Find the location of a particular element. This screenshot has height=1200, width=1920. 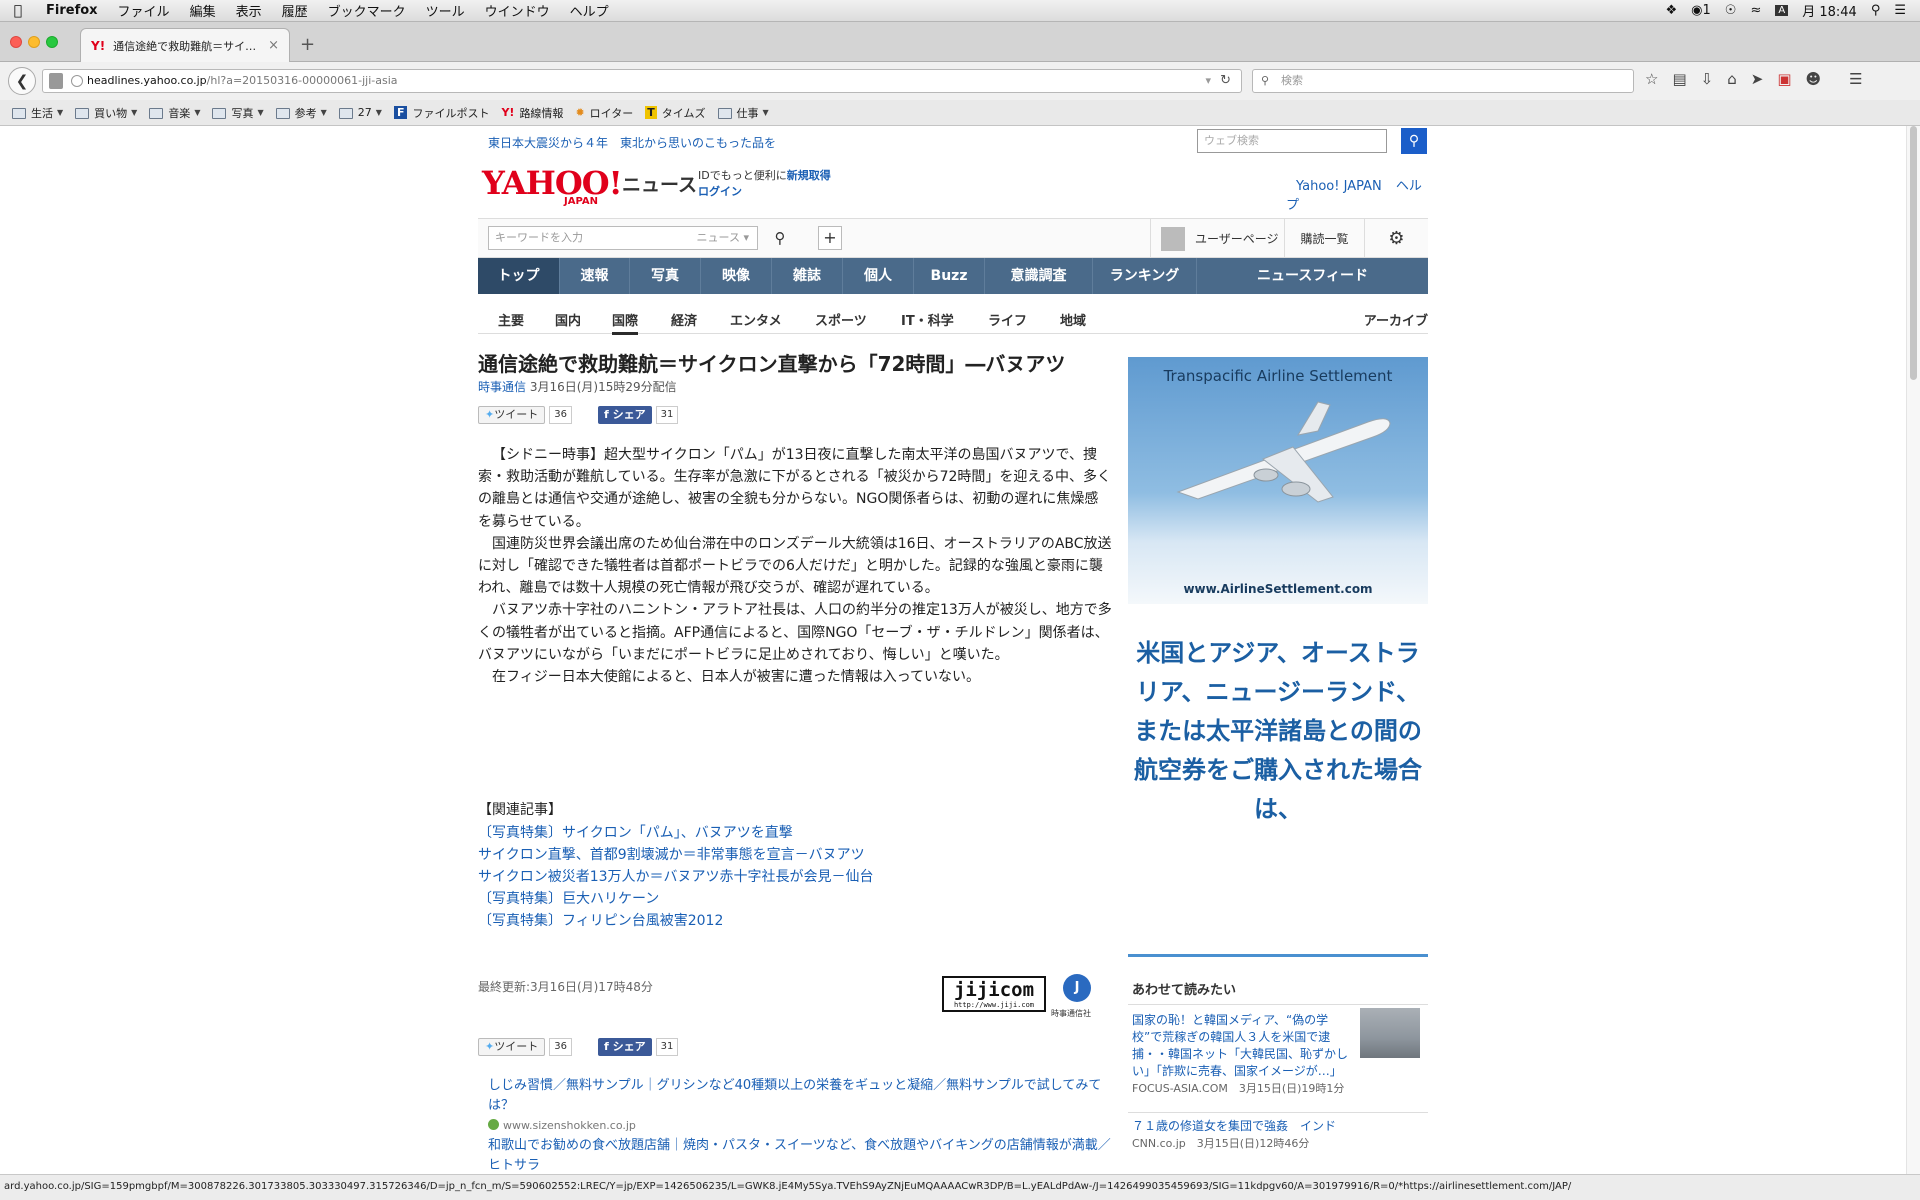

bookmark-folder-work: 仕事 ▼ is located at coordinates (743, 113).